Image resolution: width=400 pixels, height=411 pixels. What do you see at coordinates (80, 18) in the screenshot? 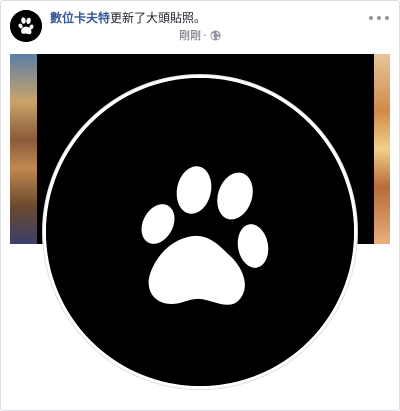
I see `page-name-link: 數位卡夫特` at bounding box center [80, 18].